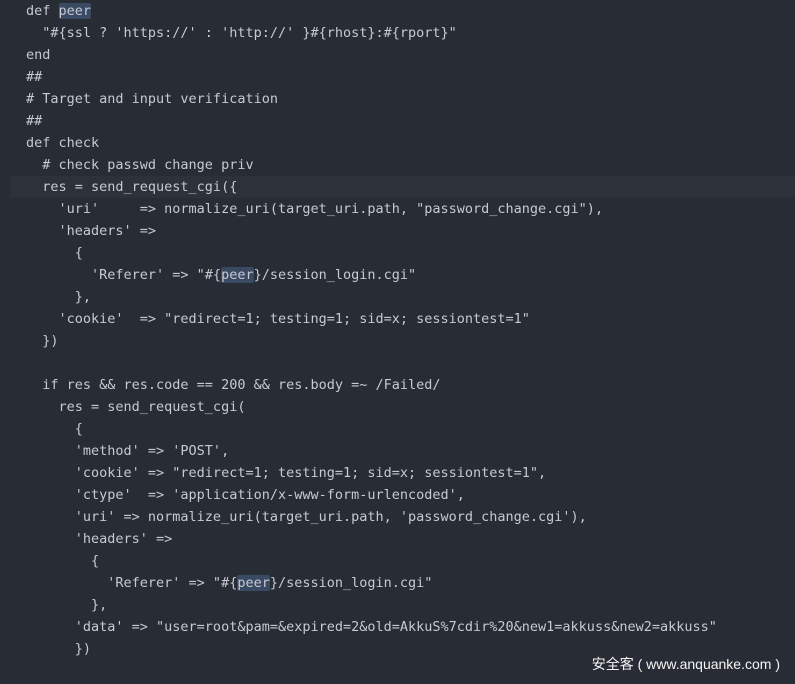 Image resolution: width=795 pixels, height=684 pixels. I want to click on code-line, so click(402, 363).